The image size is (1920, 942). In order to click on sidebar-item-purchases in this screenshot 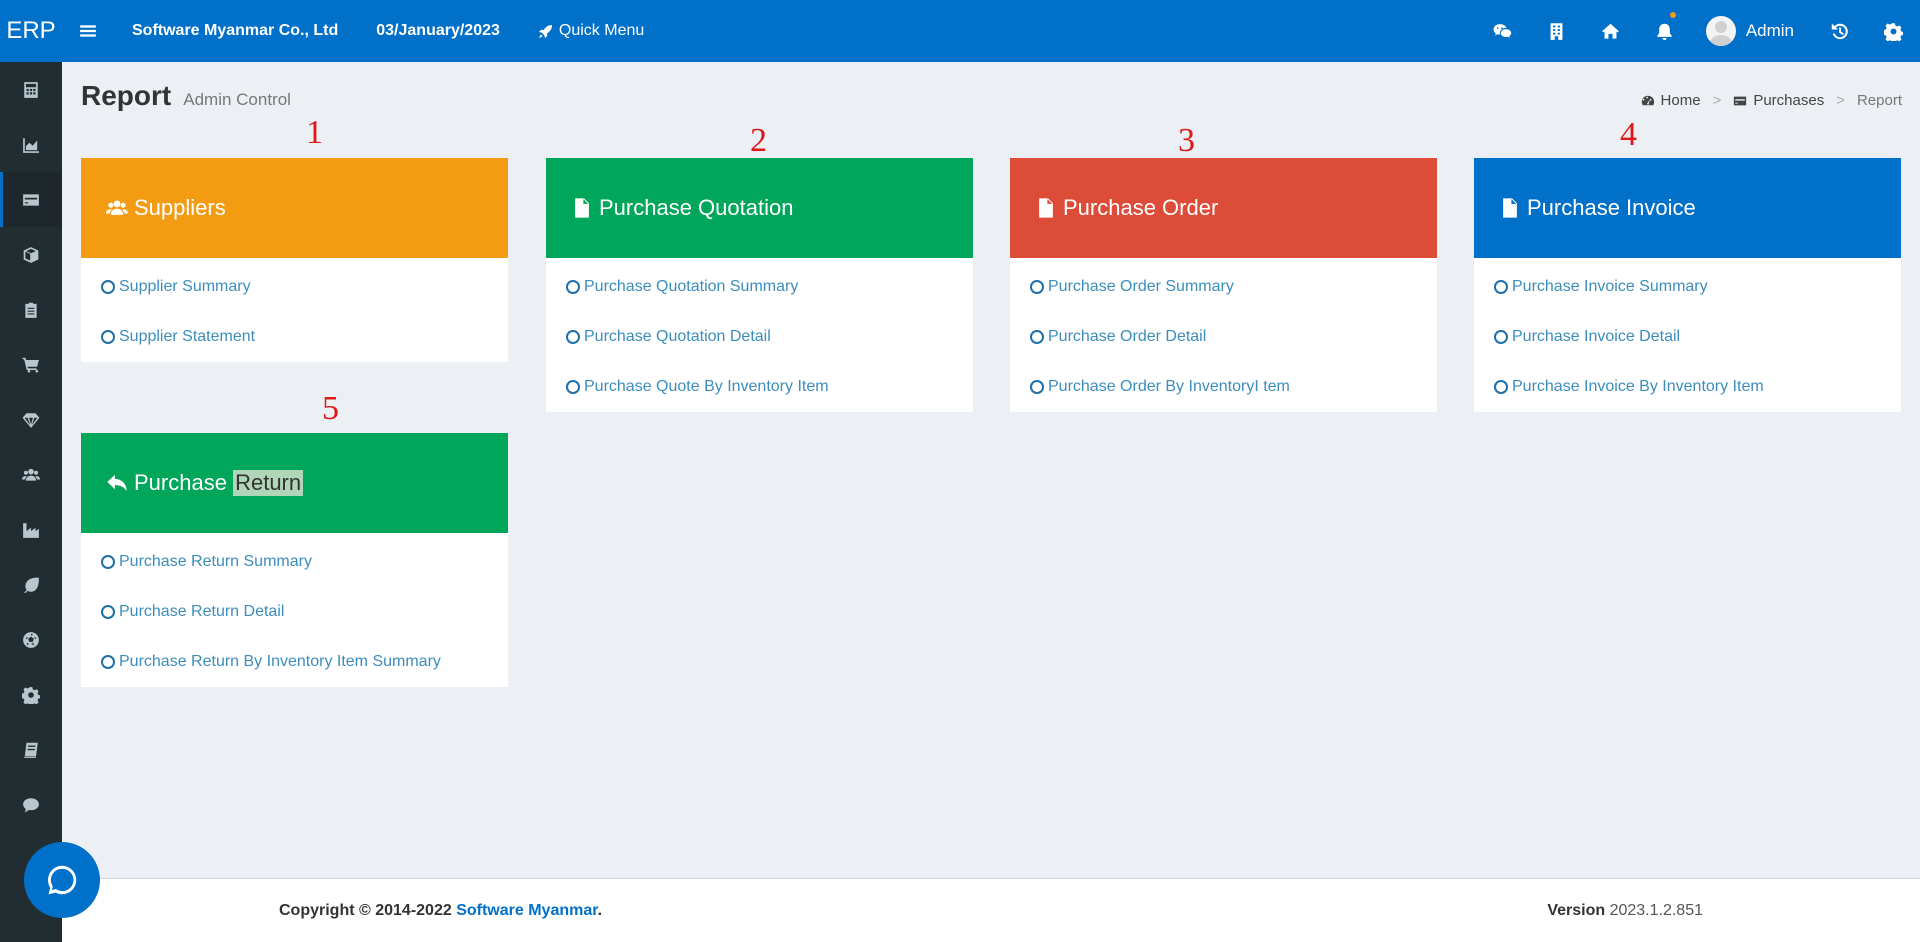, I will do `click(31, 199)`.